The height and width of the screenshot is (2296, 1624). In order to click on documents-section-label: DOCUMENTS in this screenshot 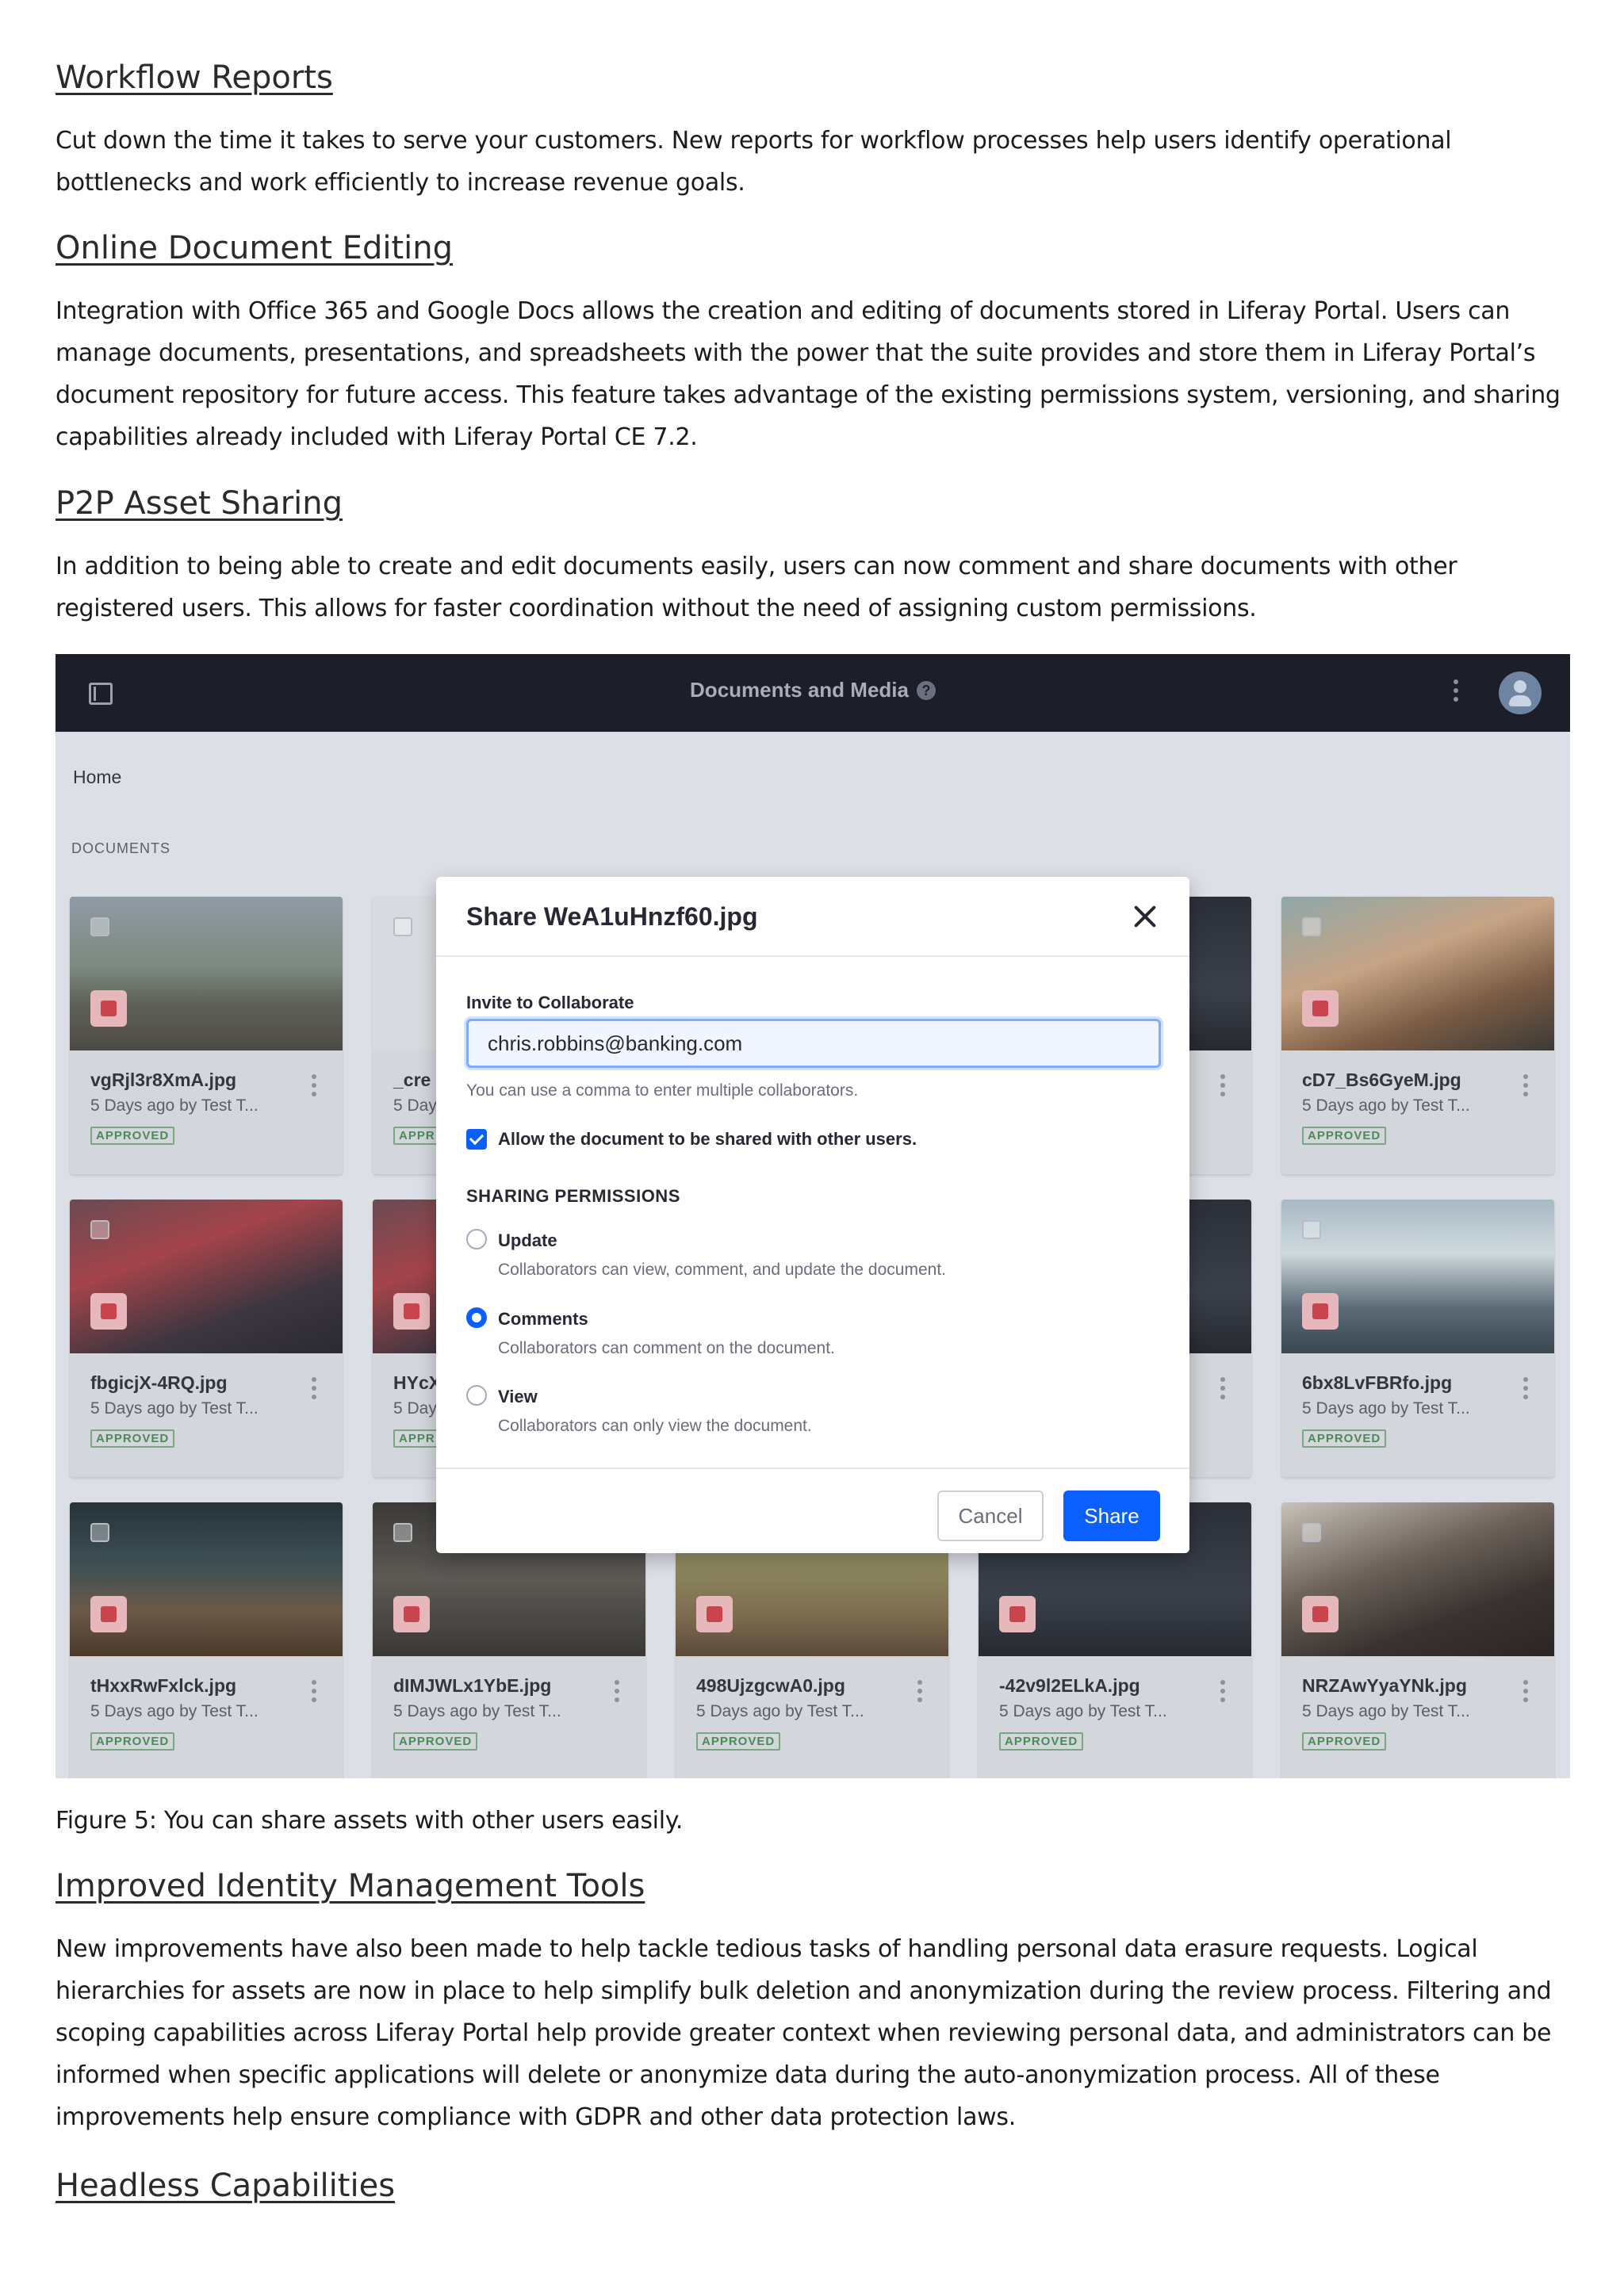, I will do `click(120, 848)`.